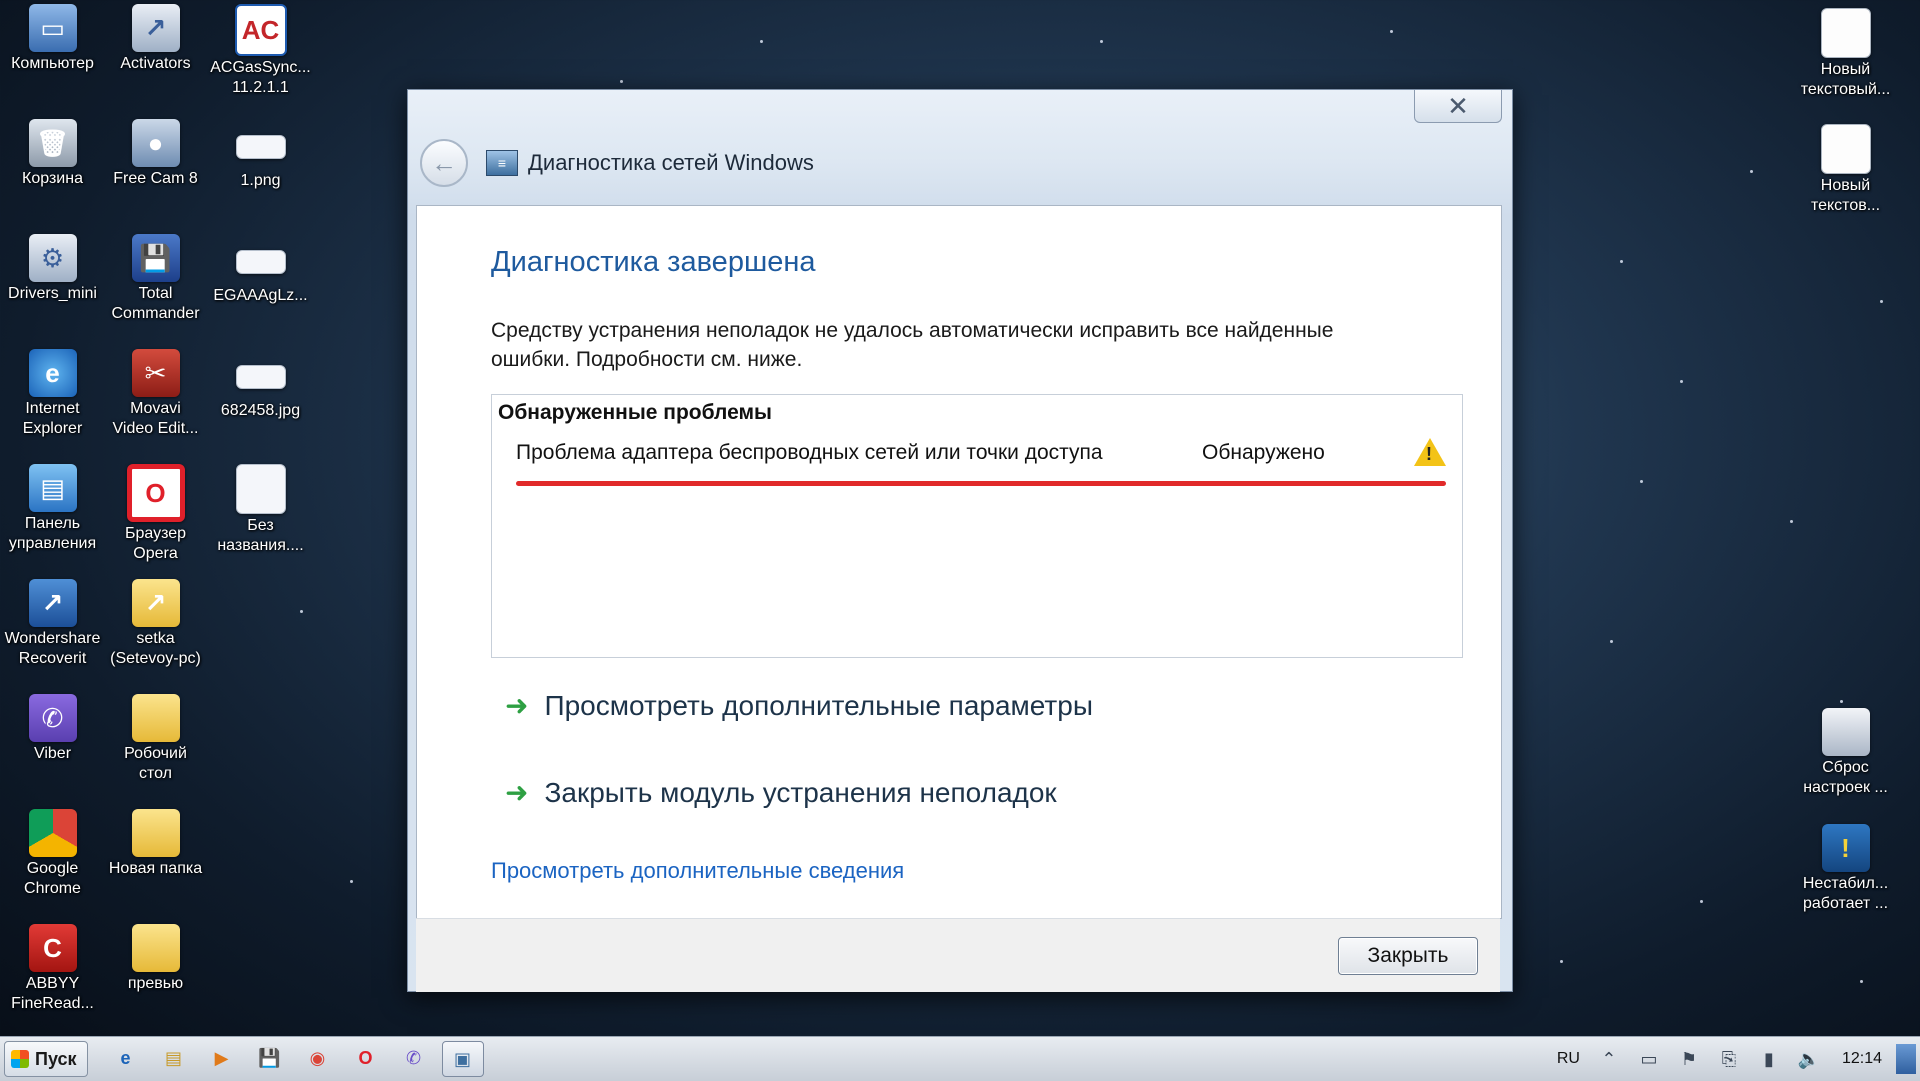 The image size is (1920, 1081). I want to click on view-additional-options-link: ➜ Просмотреть дополнительные параметры, so click(799, 705).